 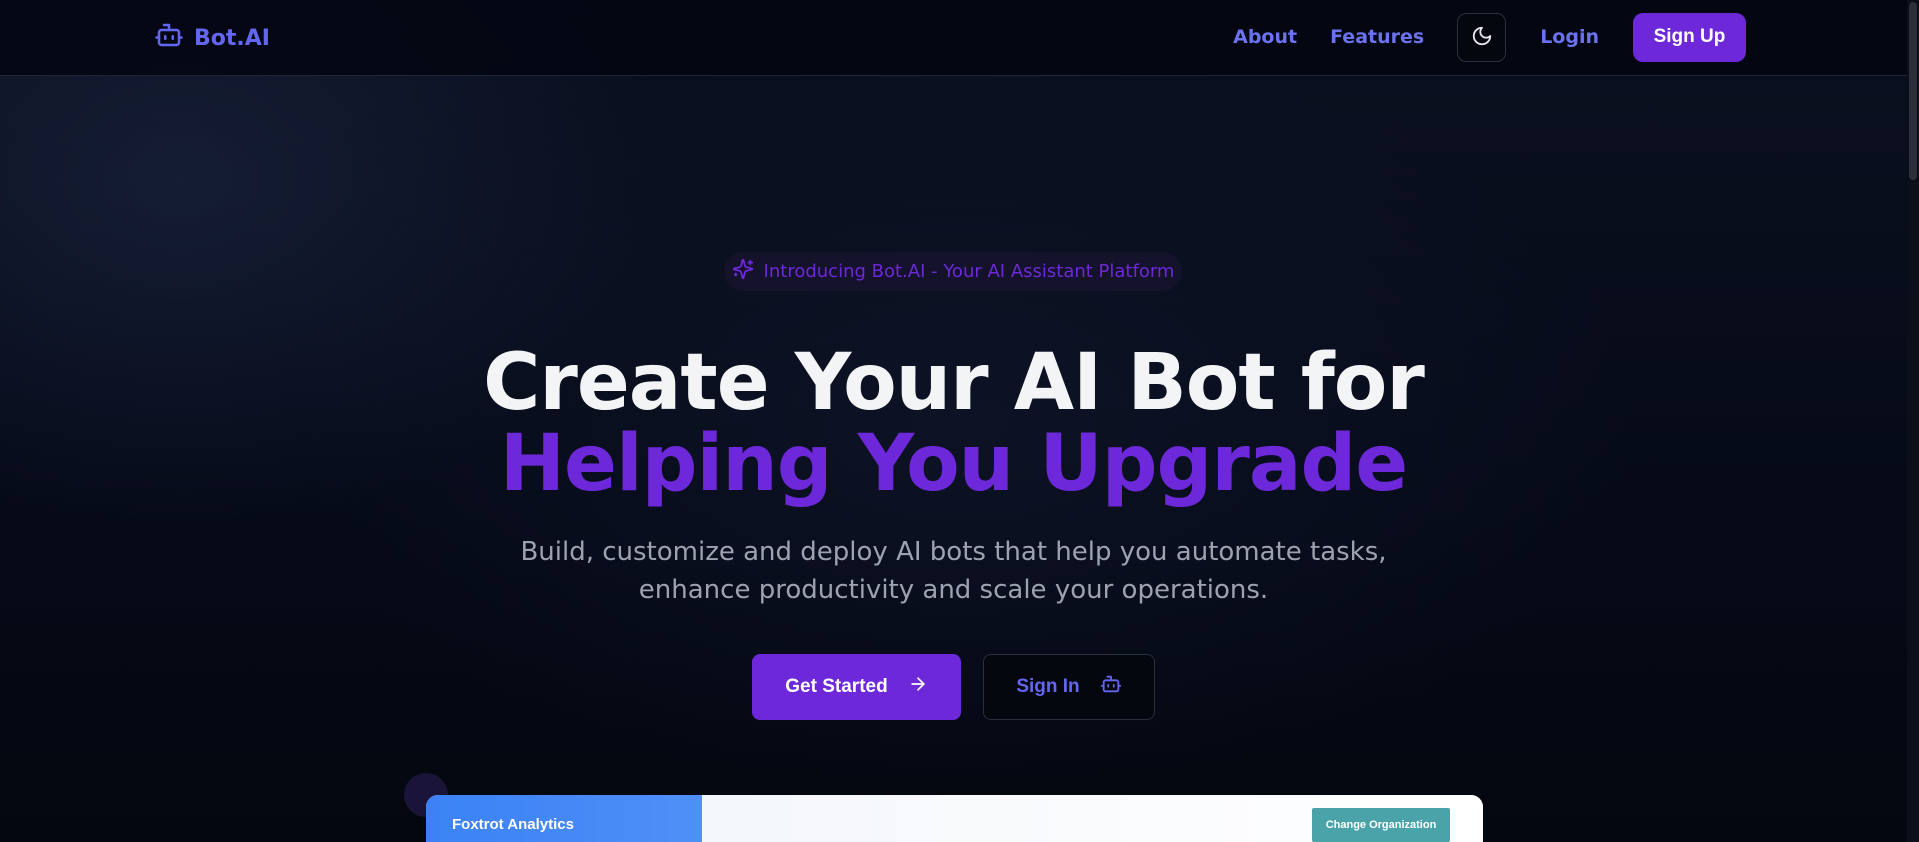 What do you see at coordinates (1913, 421) in the screenshot?
I see `scrollbar` at bounding box center [1913, 421].